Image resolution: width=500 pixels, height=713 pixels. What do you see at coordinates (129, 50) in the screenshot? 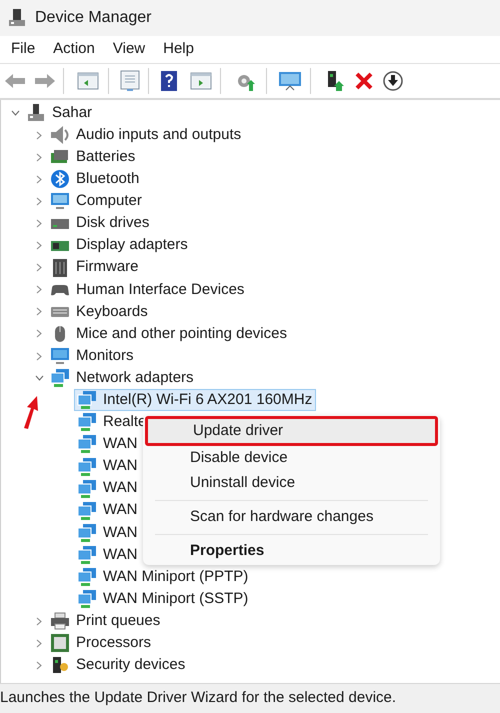
I see `menu-item: View` at bounding box center [129, 50].